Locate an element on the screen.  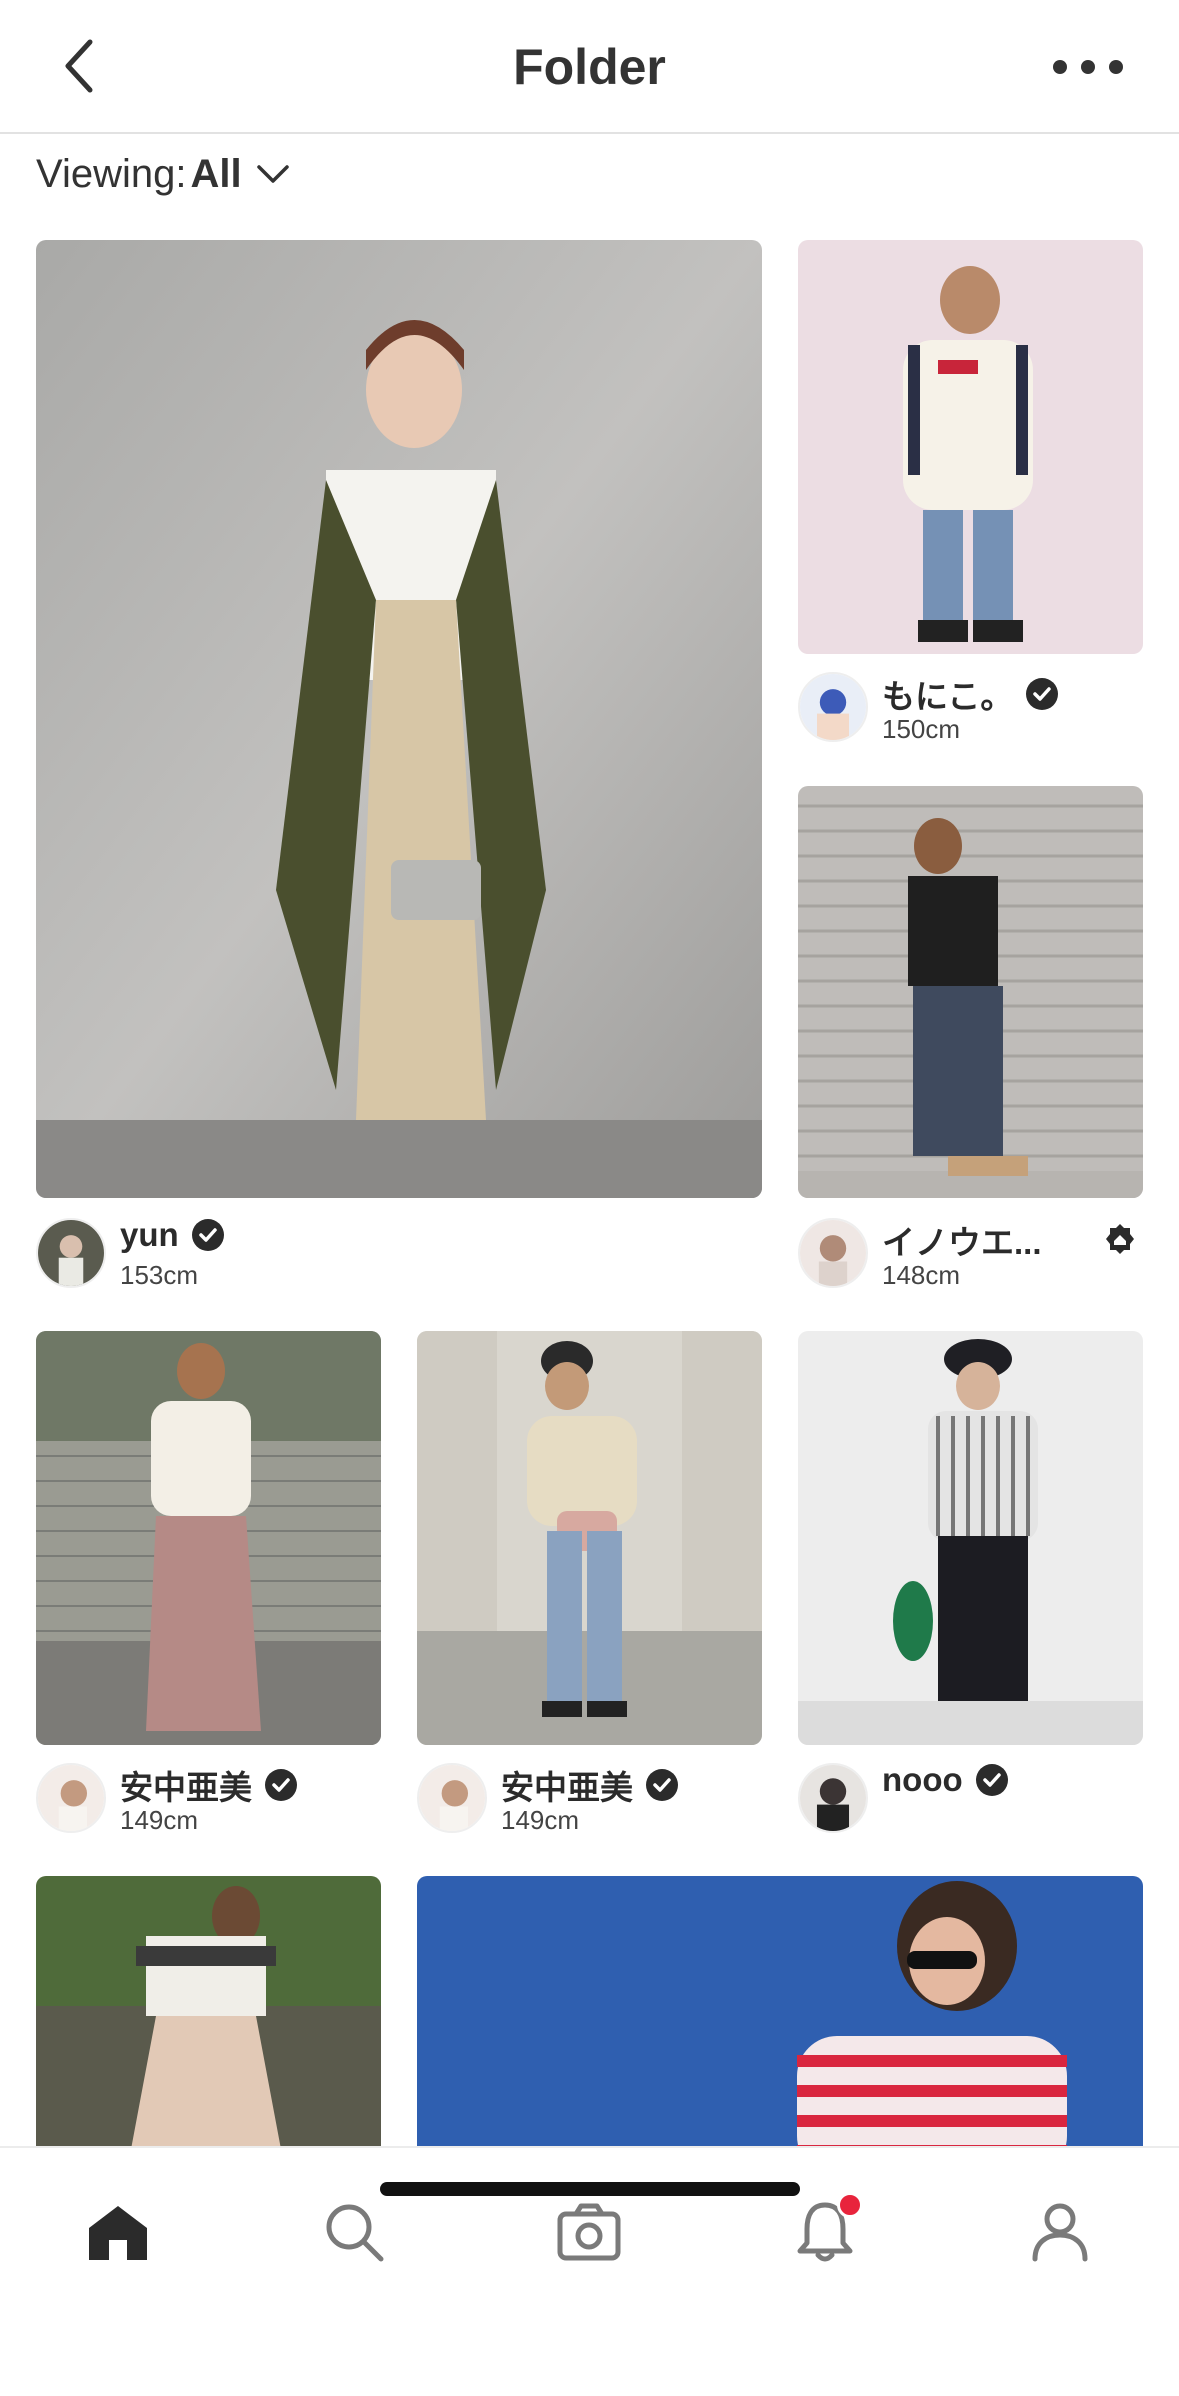
search-icon is located at coordinates (355, 2233).